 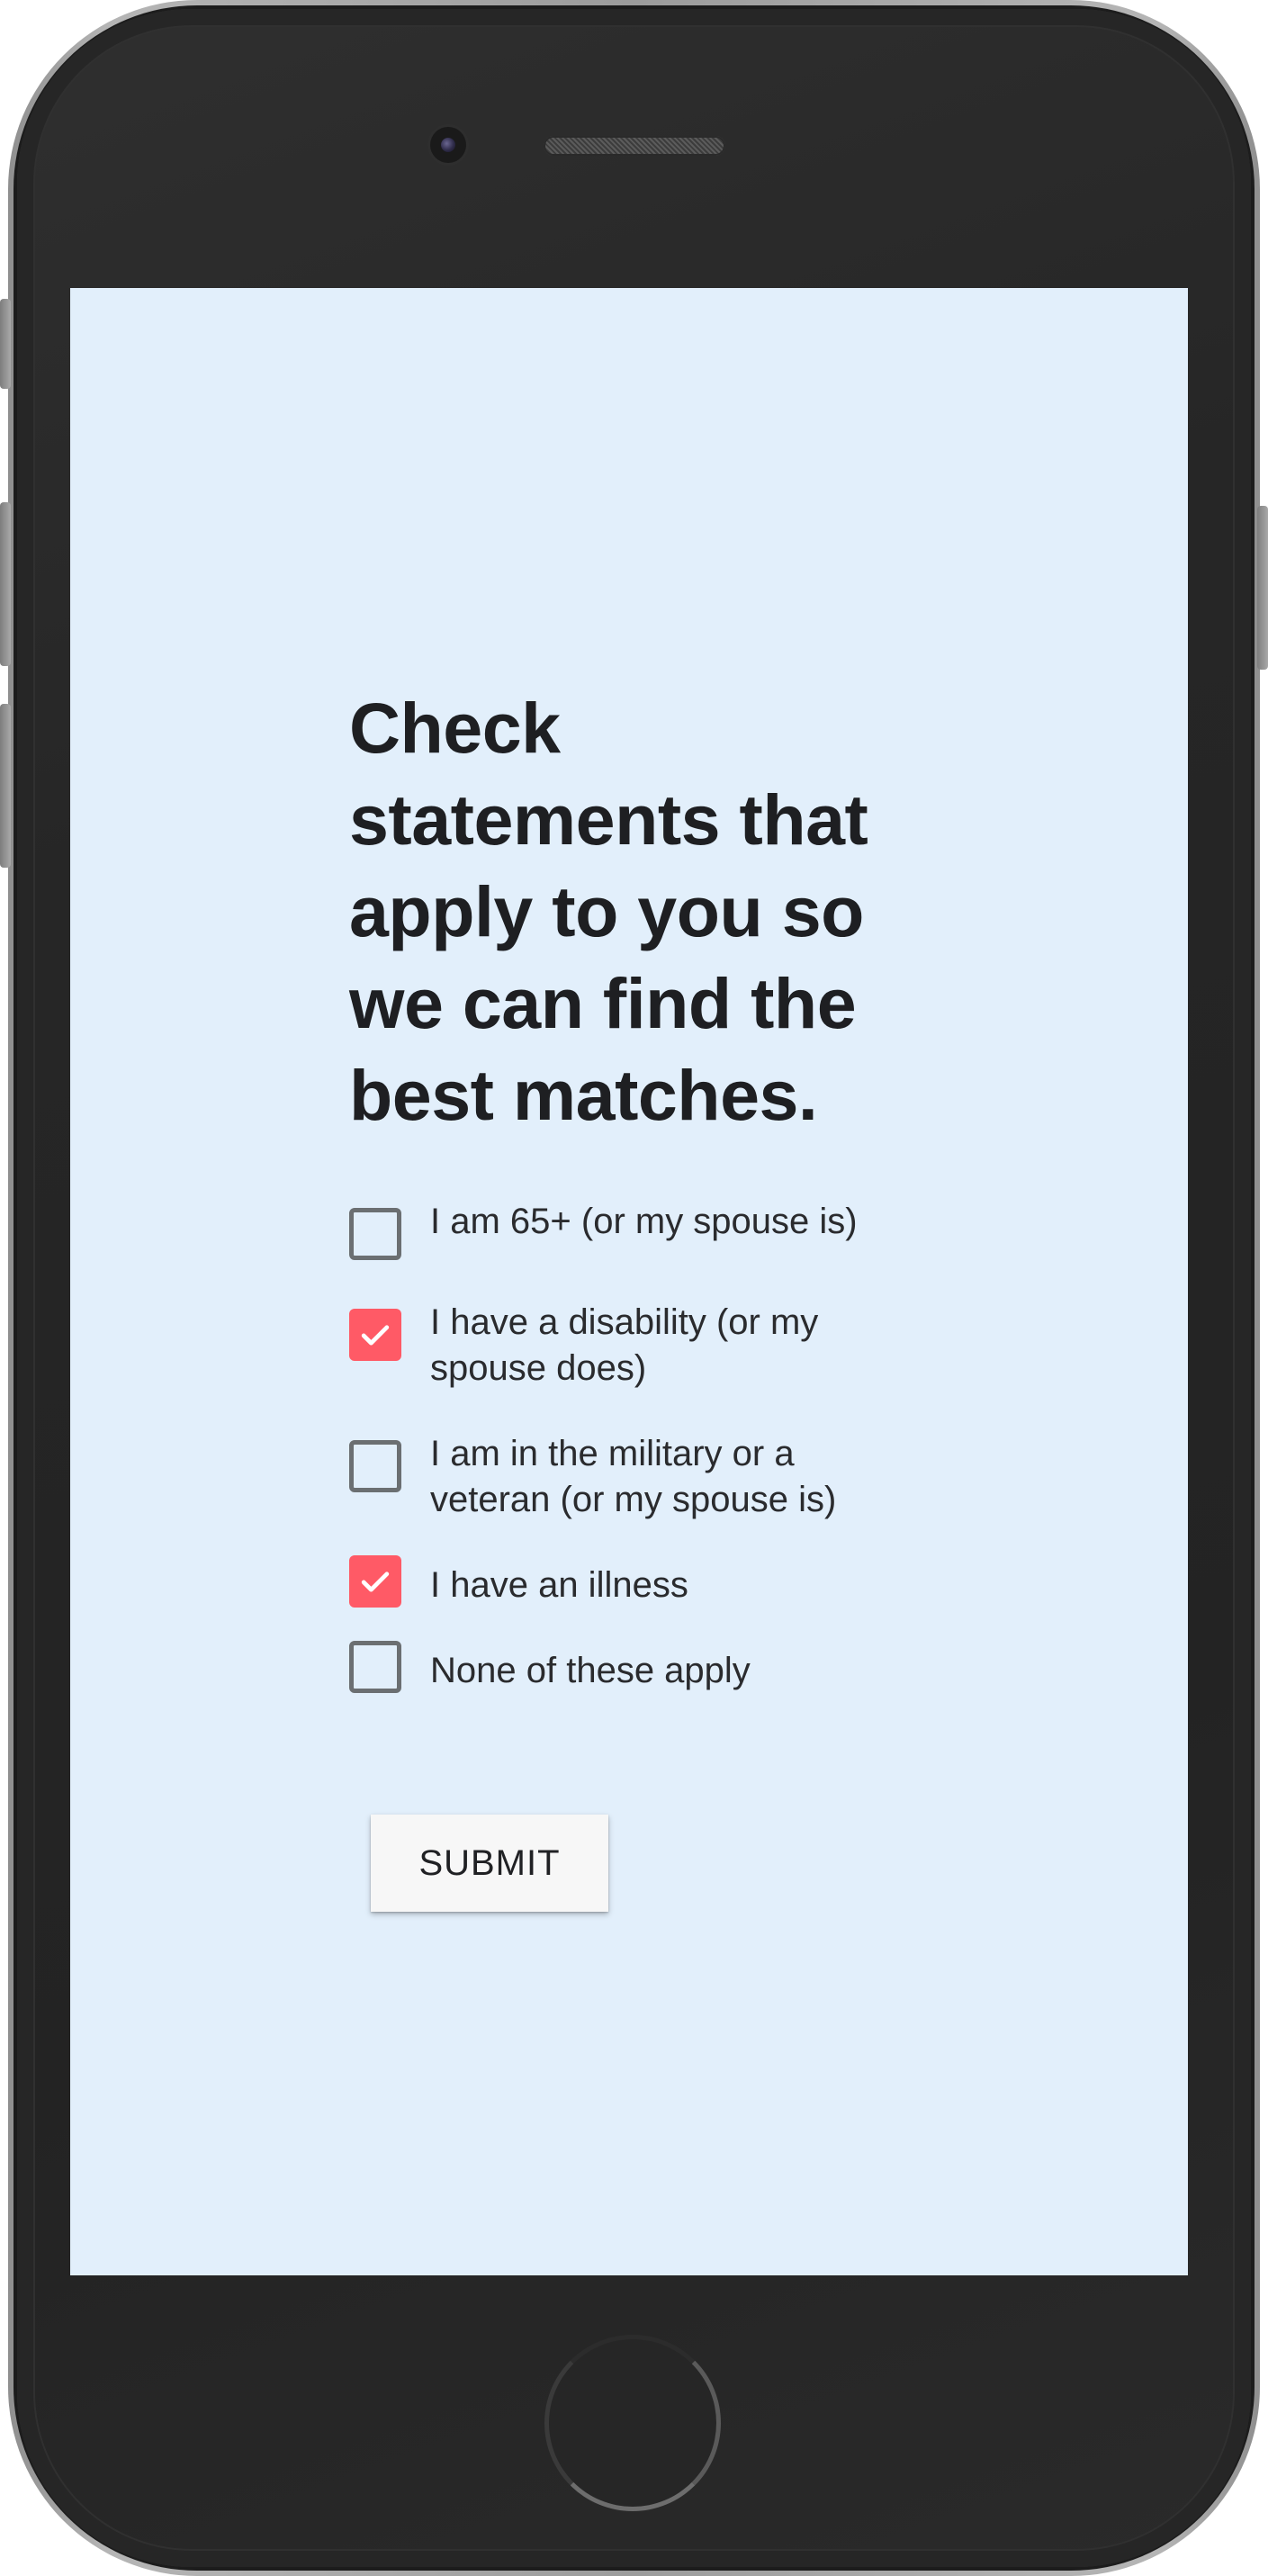 I want to click on power-button, so click(x=1262, y=588).